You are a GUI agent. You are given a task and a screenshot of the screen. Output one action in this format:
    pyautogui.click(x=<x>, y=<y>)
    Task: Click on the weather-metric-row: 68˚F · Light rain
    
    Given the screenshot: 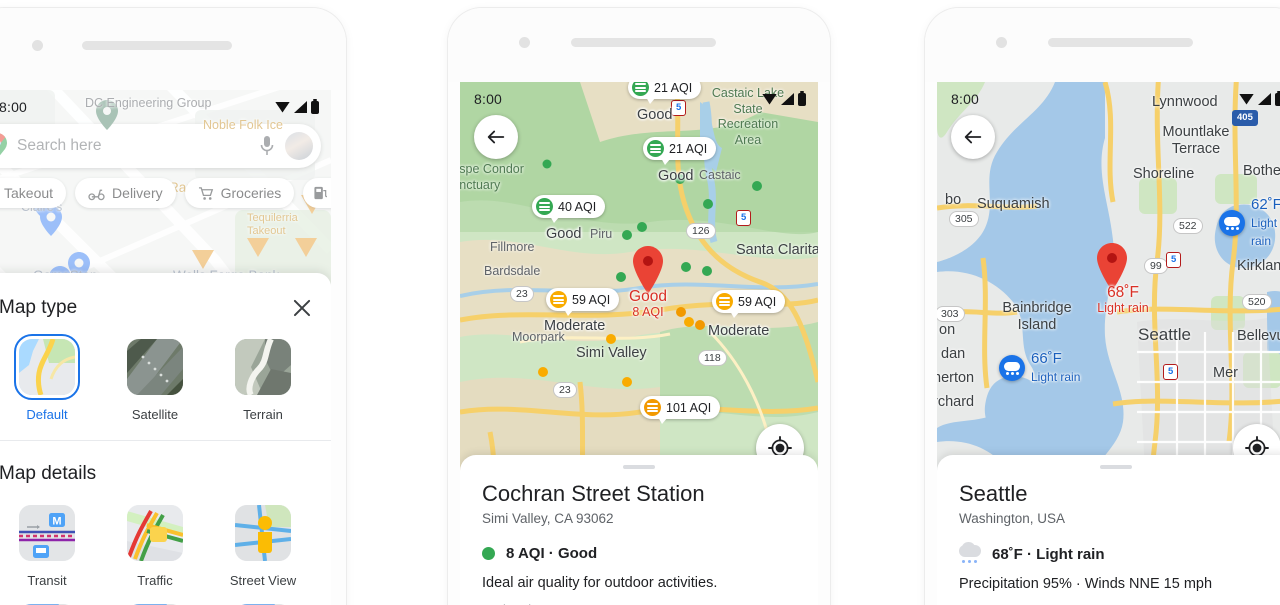 What is the action you would take?
    pyautogui.click(x=1116, y=553)
    